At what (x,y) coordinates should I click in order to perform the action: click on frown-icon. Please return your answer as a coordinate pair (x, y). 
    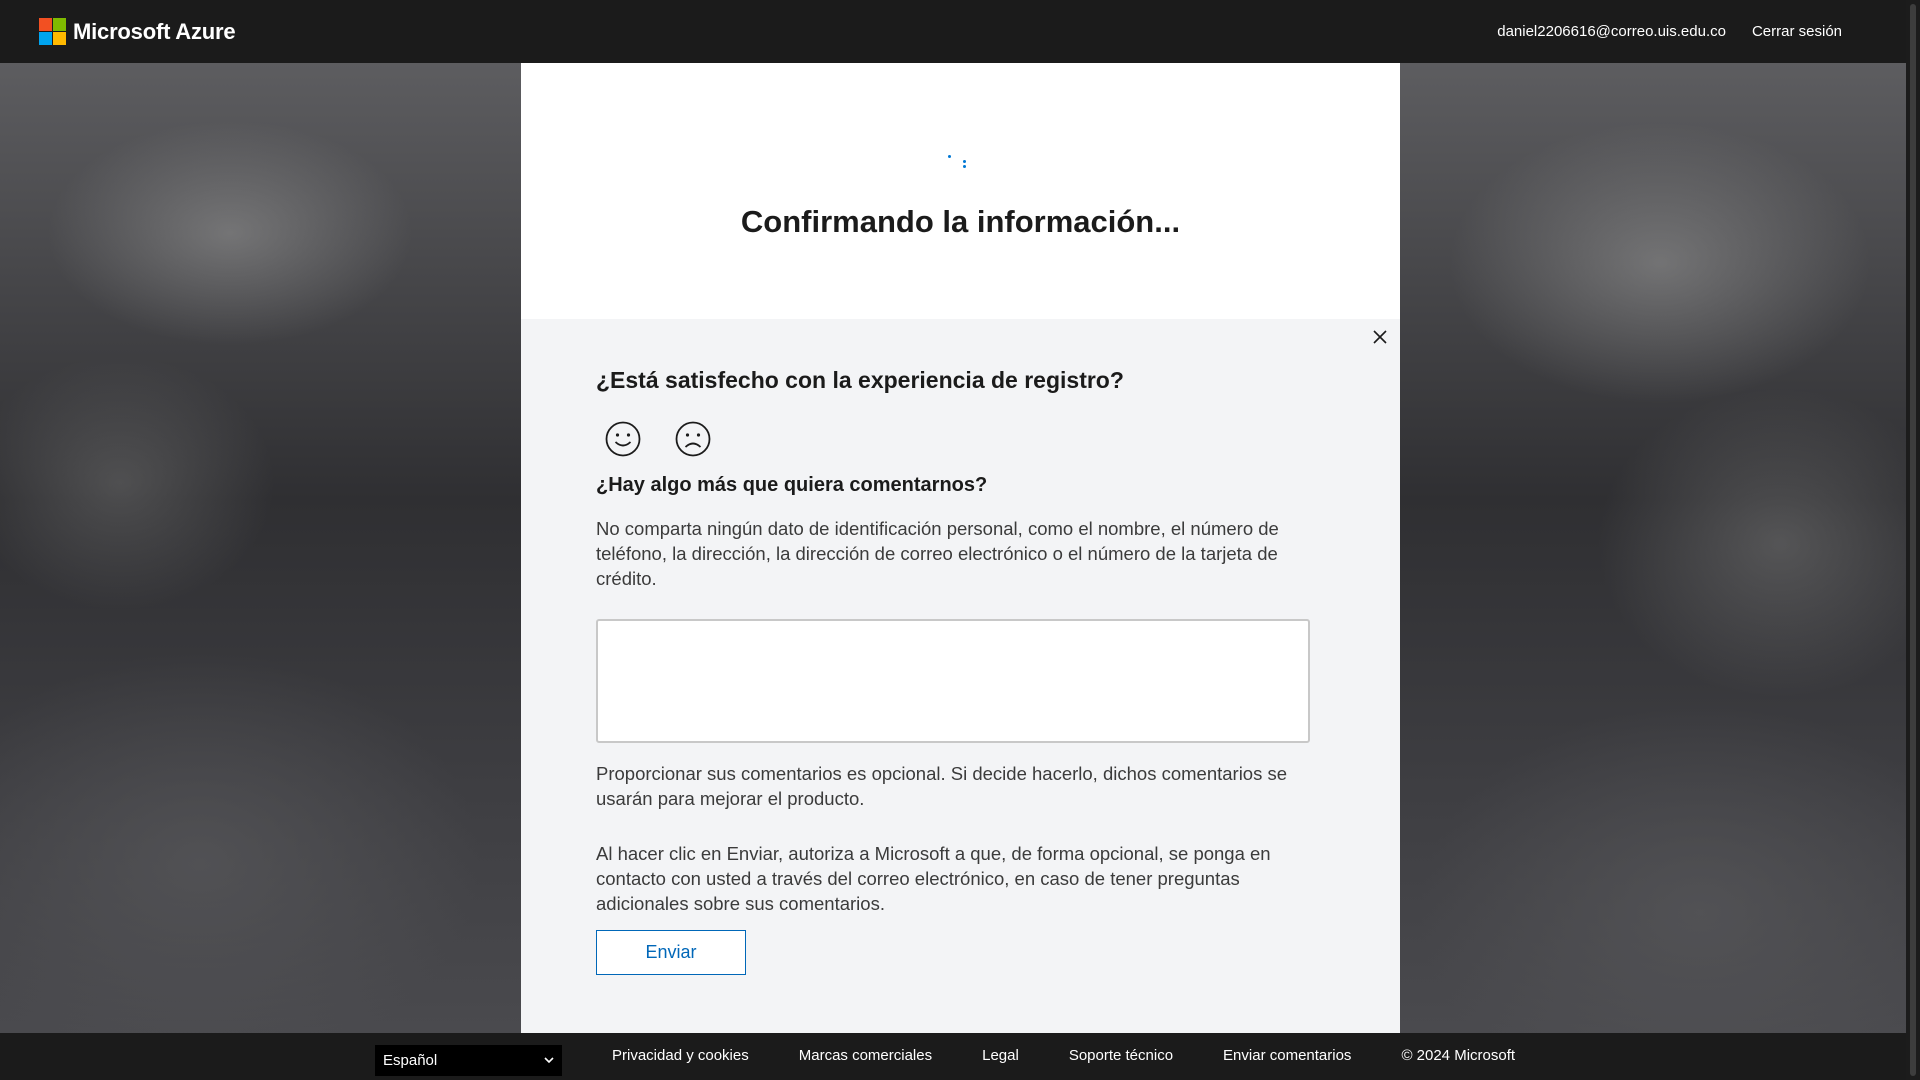
    Looking at the image, I should click on (693, 439).